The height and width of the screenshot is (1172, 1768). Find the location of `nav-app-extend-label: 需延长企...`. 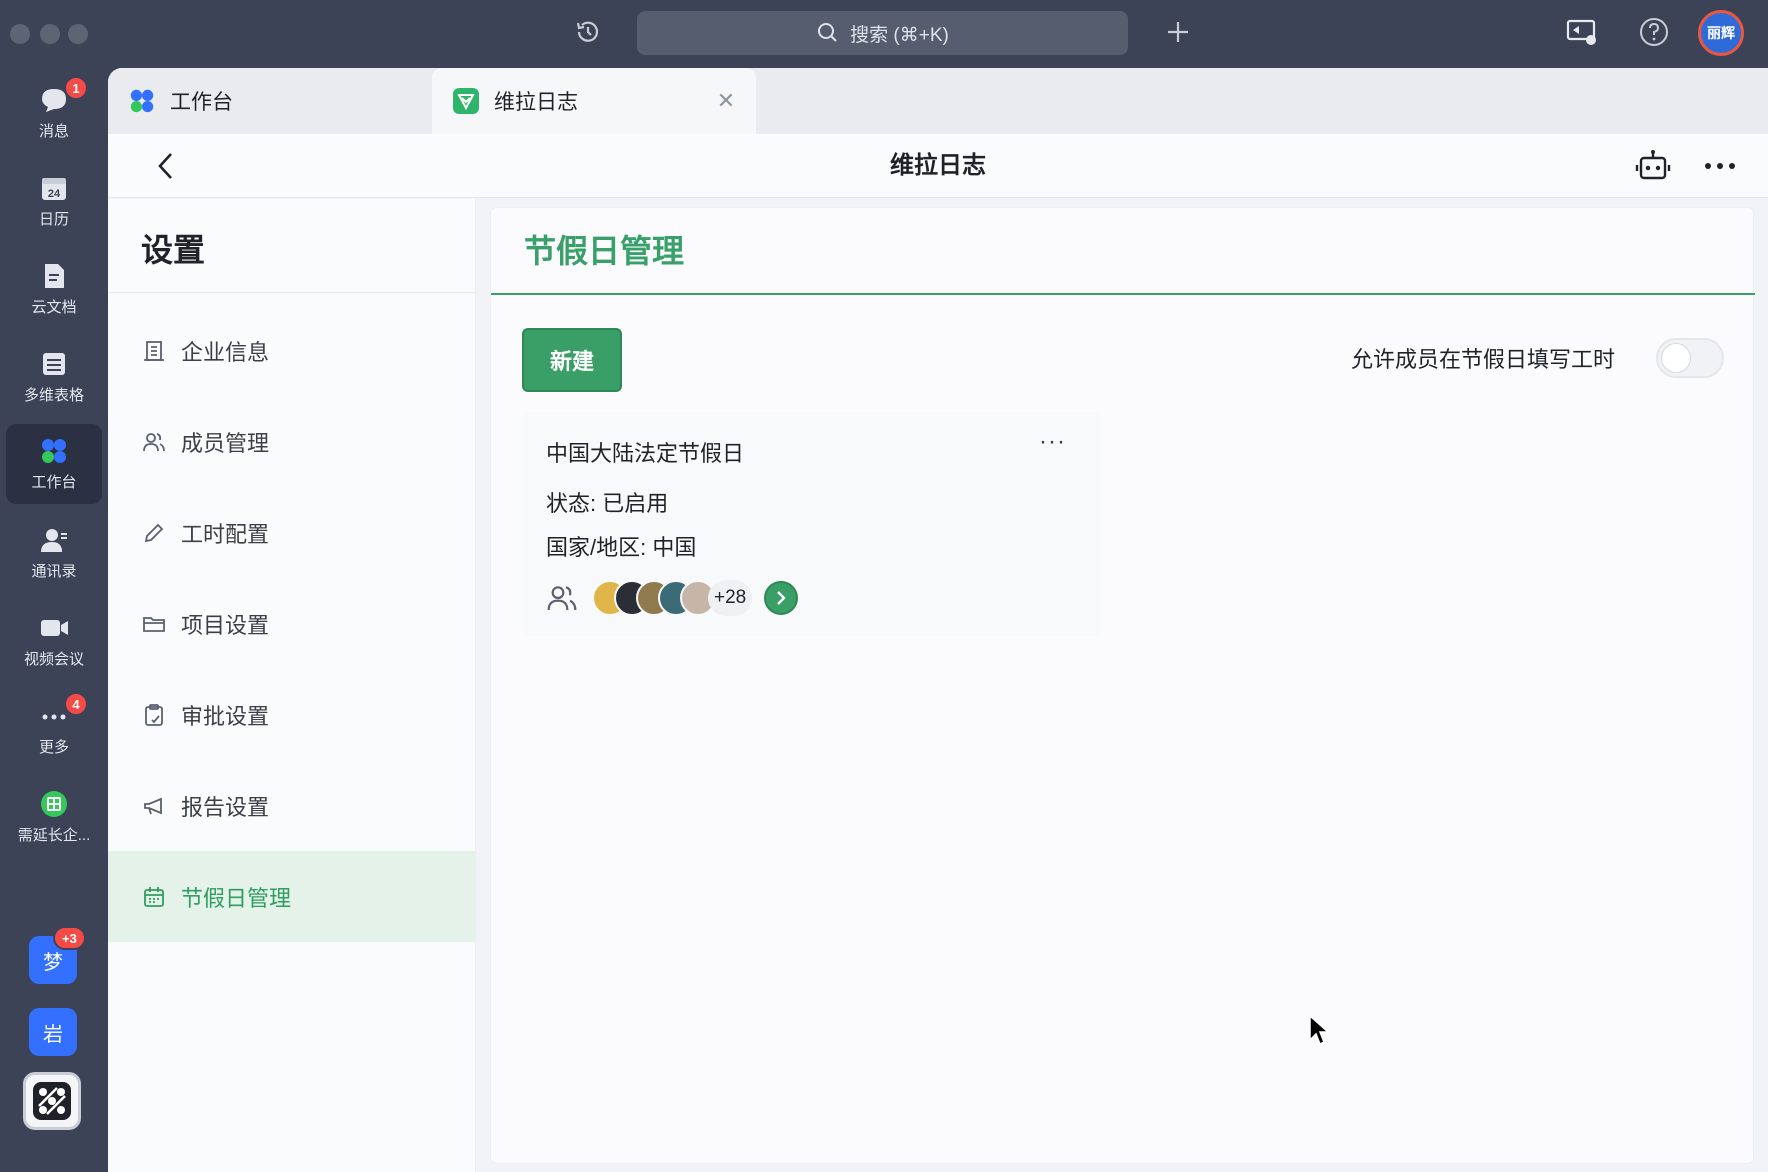

nav-app-extend-label: 需延长企... is located at coordinates (54, 835).